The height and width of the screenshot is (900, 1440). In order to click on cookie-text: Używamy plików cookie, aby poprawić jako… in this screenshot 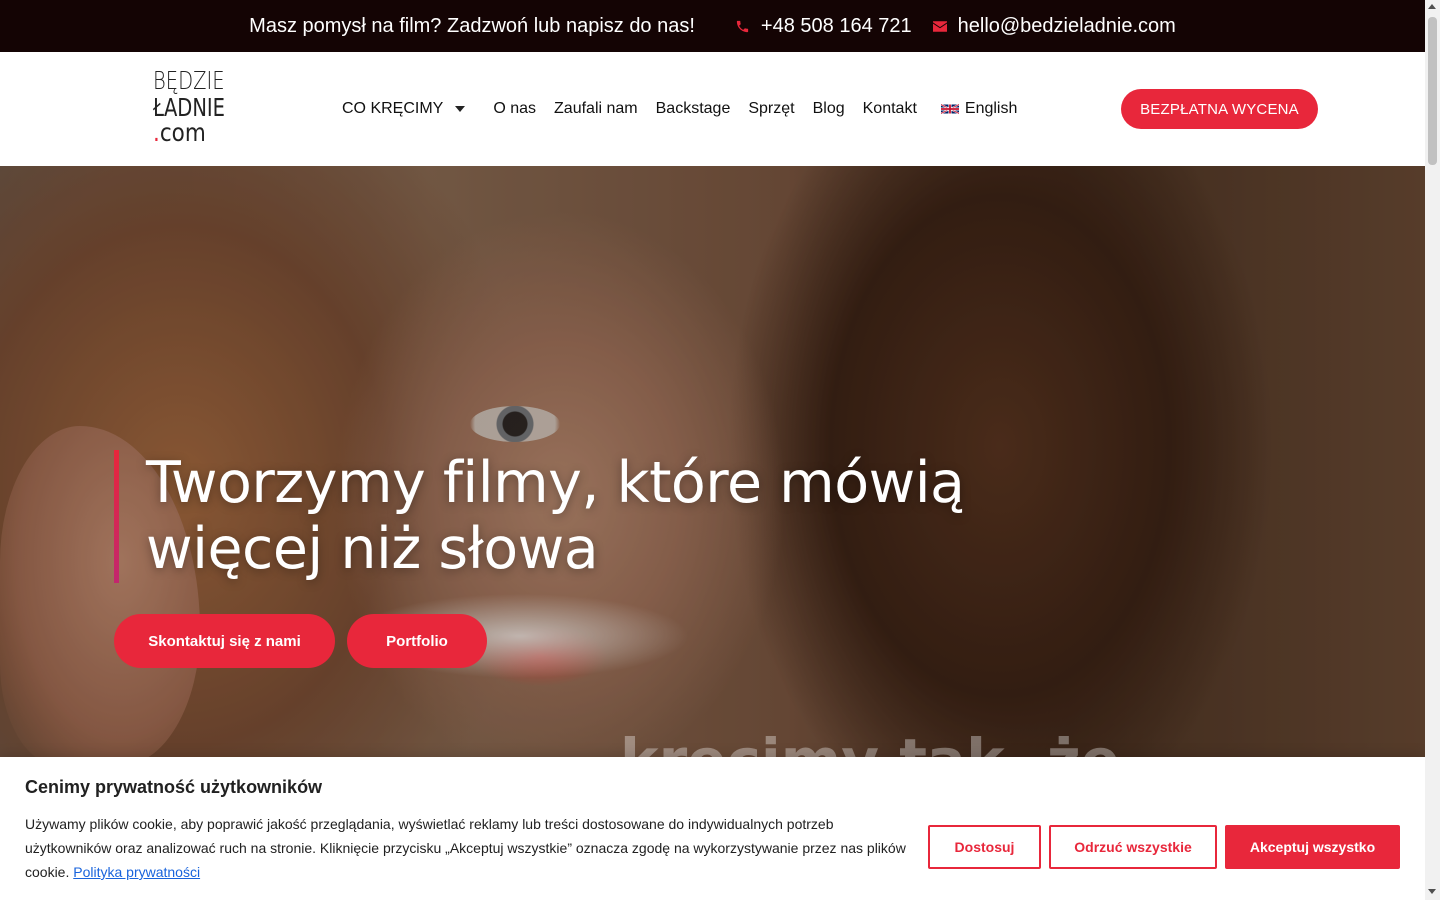, I will do `click(472, 848)`.